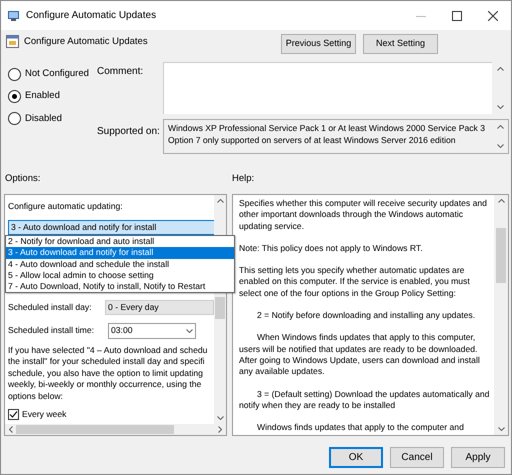 This screenshot has height=475, width=512. What do you see at coordinates (360, 428) in the screenshot?
I see `help-paragraph: Windows finds updates that apply to the computer and` at bounding box center [360, 428].